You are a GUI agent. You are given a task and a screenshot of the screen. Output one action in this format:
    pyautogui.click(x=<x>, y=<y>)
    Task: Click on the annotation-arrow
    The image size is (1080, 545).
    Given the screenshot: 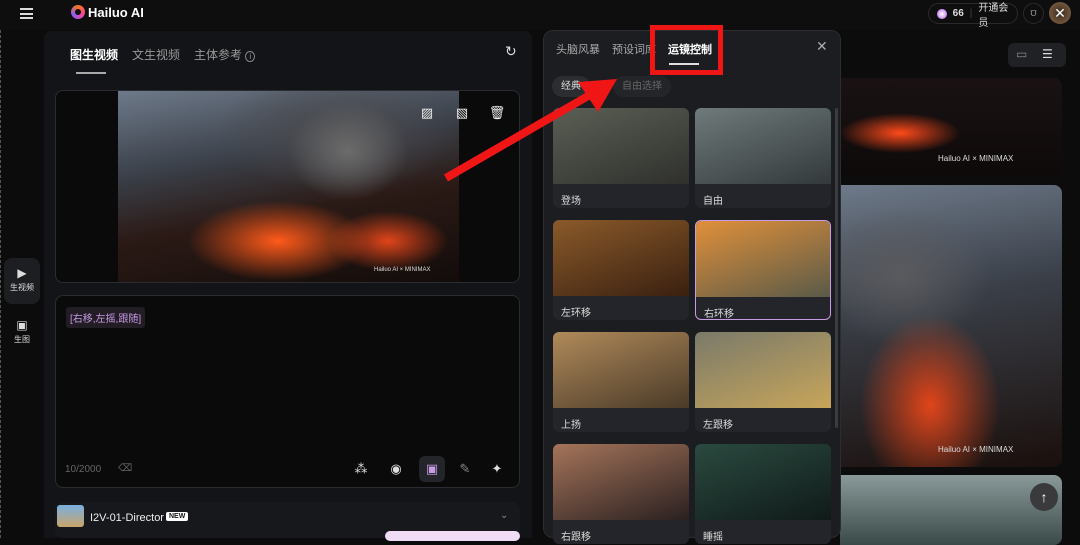 What is the action you would take?
    pyautogui.click(x=530, y=130)
    